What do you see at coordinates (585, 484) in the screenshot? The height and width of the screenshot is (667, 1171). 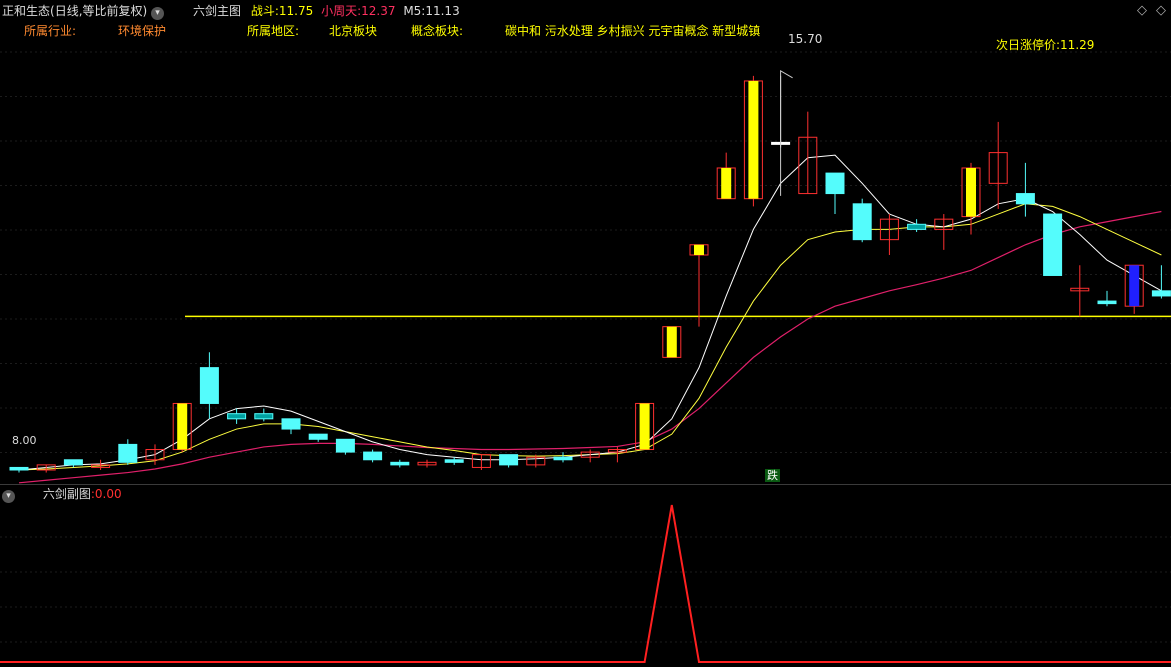 I see `pane-divider` at bounding box center [585, 484].